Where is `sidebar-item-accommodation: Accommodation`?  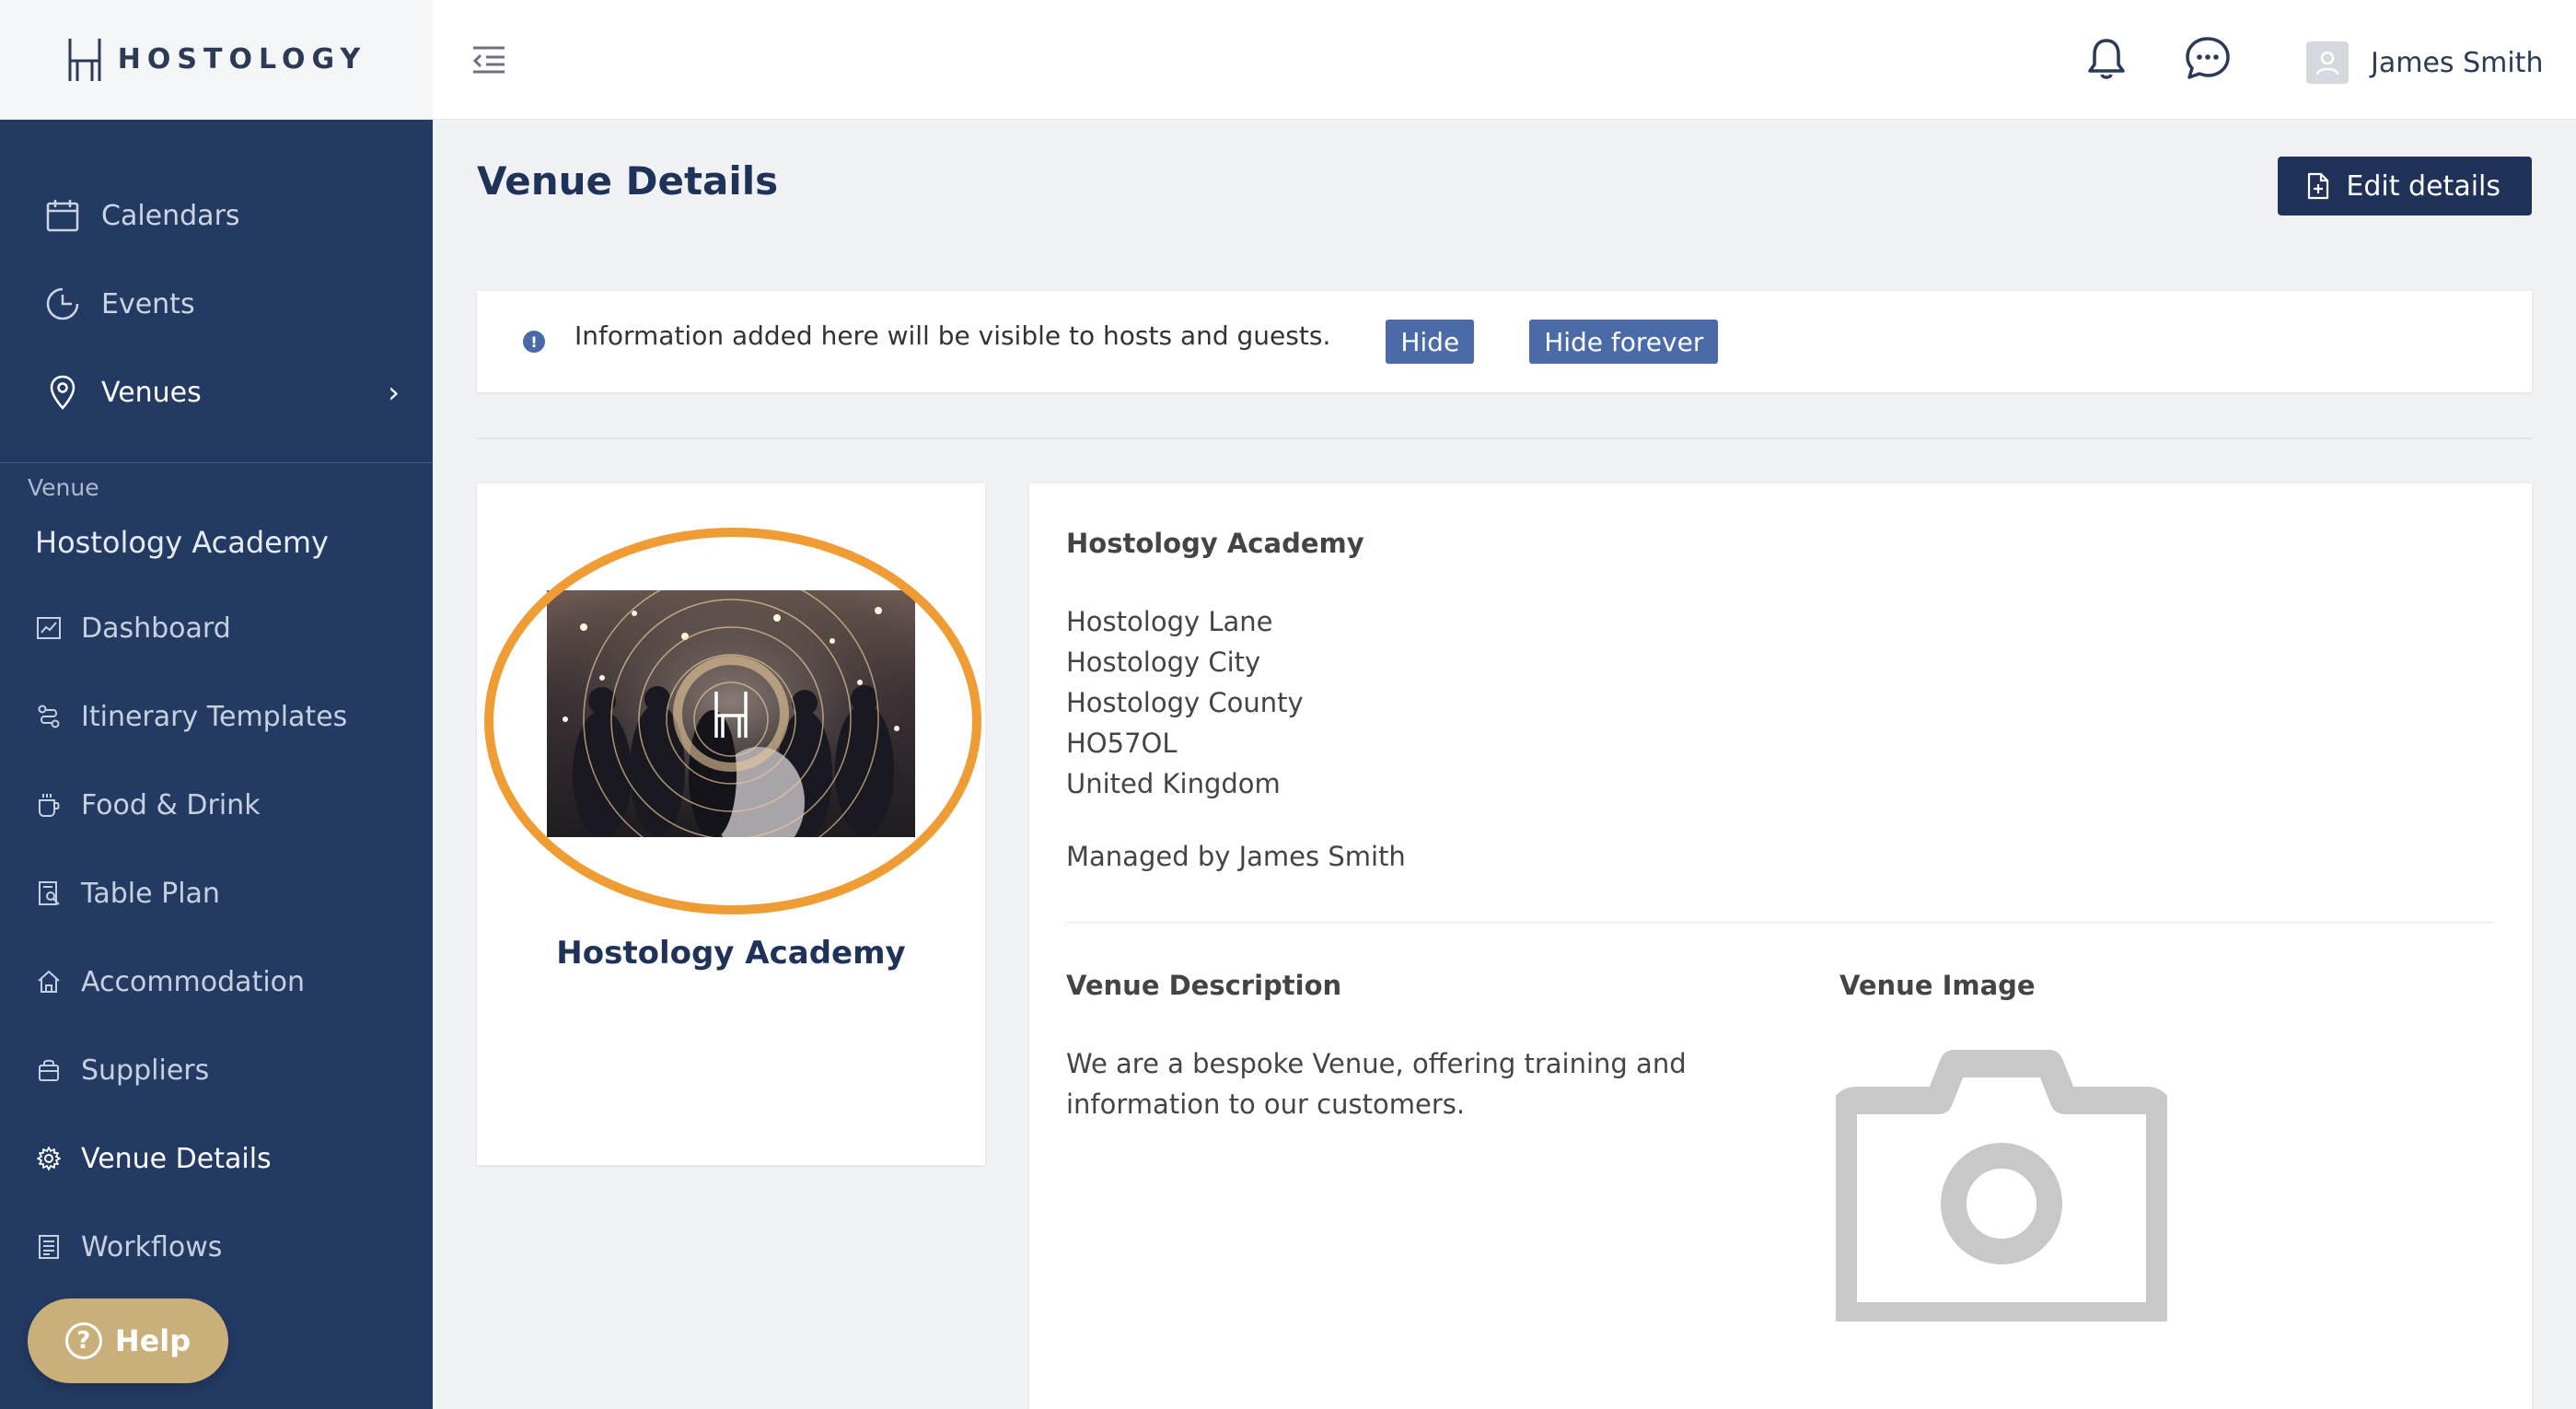 sidebar-item-accommodation: Accommodation is located at coordinates (216, 981).